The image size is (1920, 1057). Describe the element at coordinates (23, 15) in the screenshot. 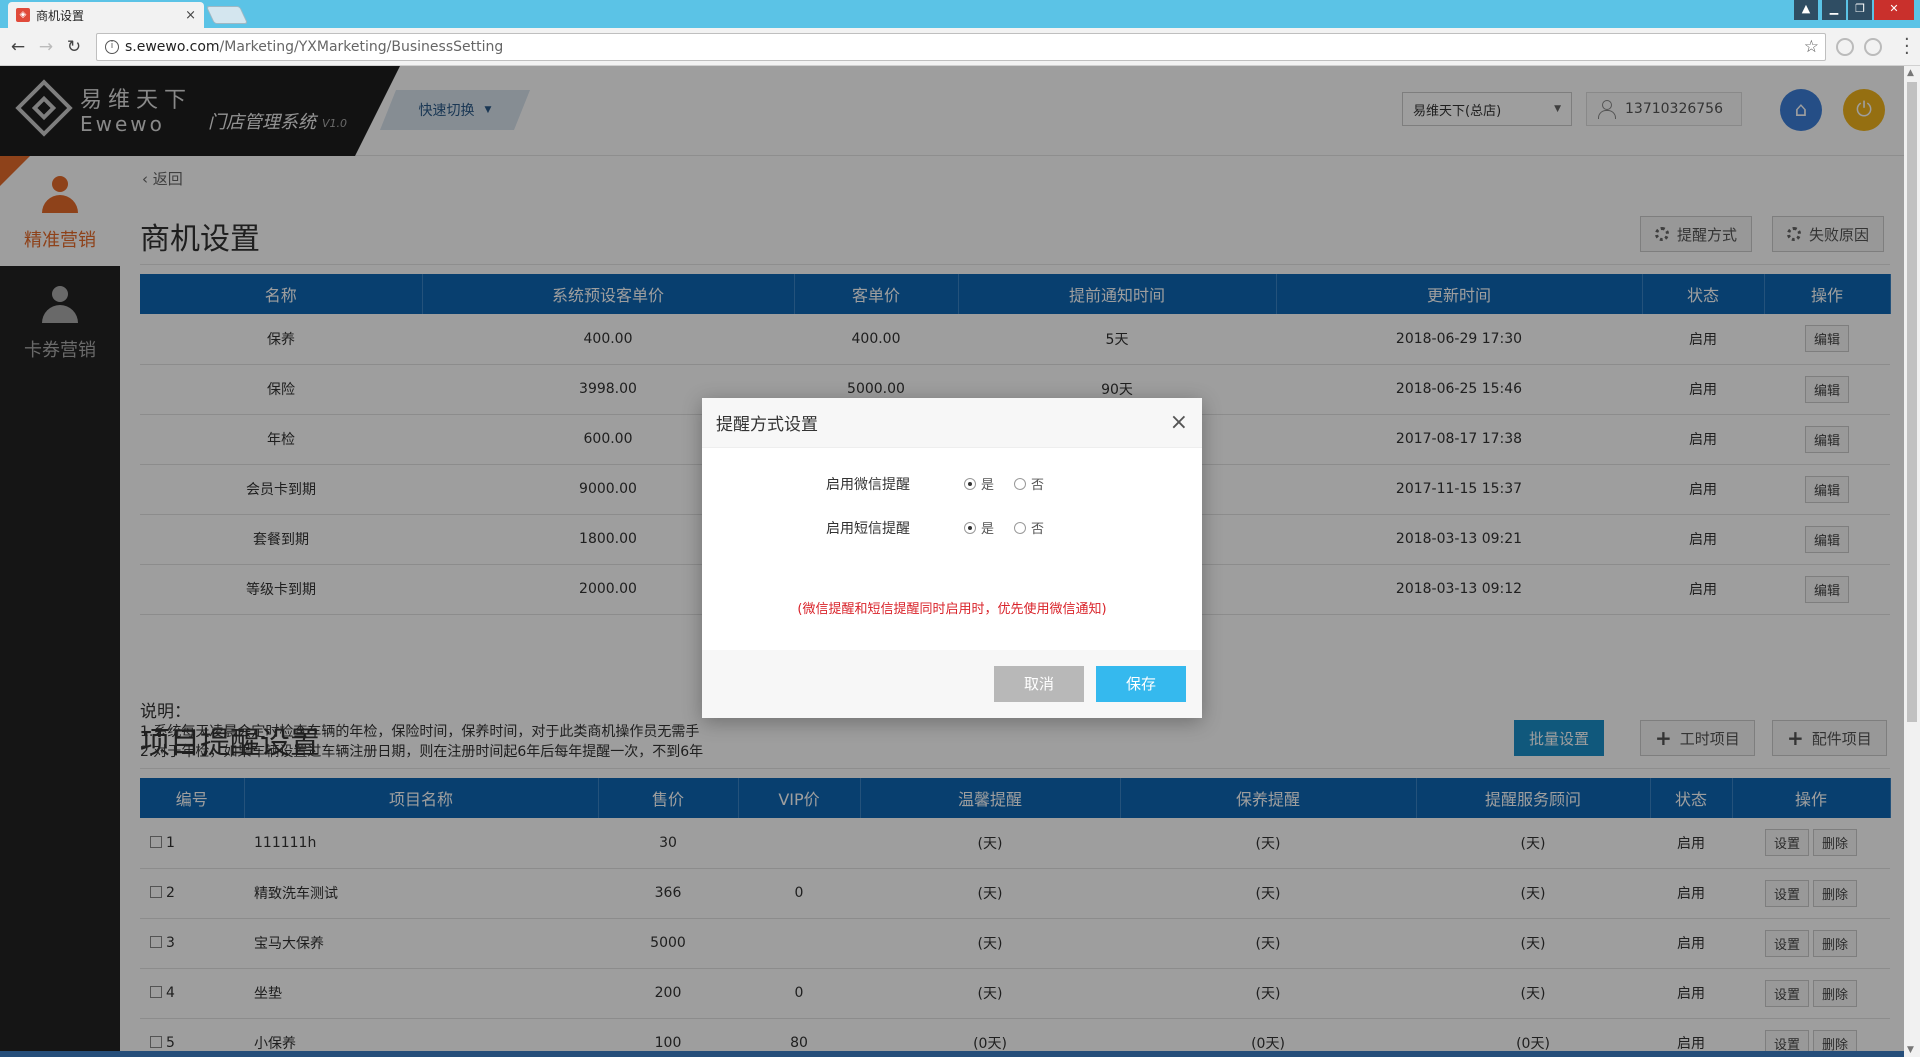

I see `site-favicon-icon: ◈` at that location.